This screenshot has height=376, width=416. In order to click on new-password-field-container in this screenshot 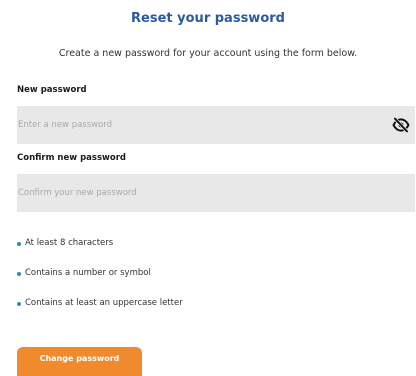, I will do `click(216, 125)`.